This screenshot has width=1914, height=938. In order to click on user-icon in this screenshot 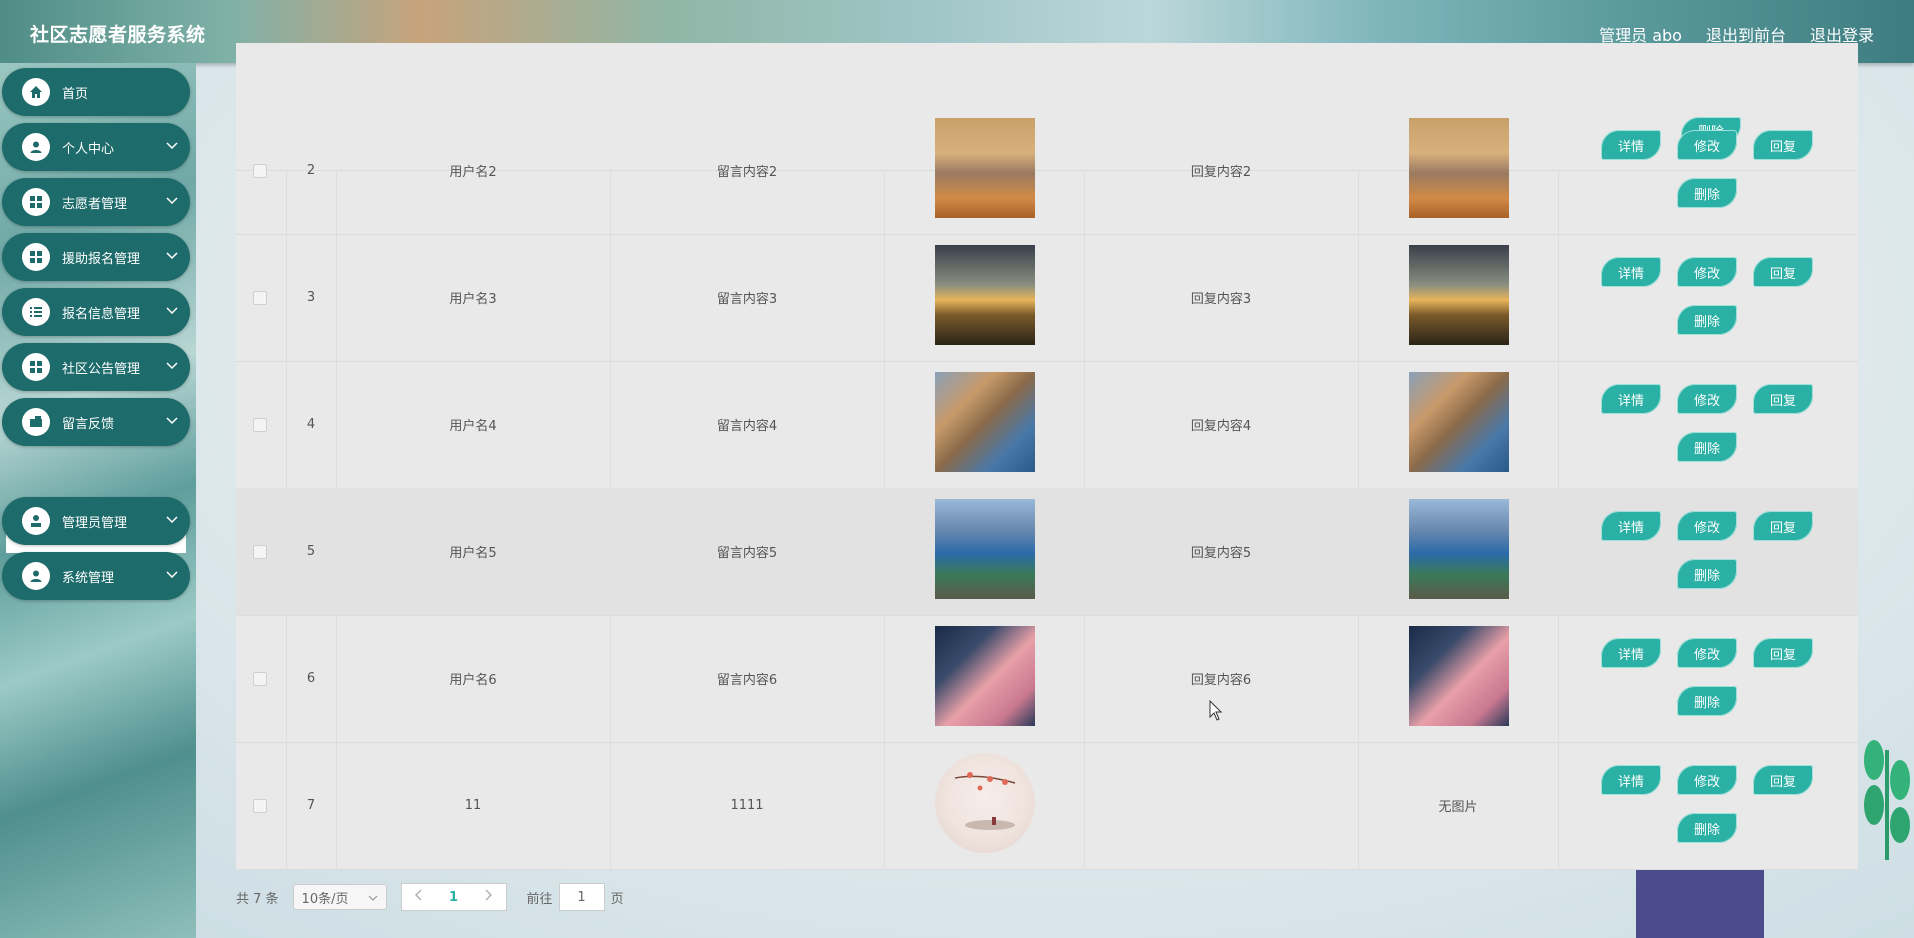, I will do `click(36, 576)`.